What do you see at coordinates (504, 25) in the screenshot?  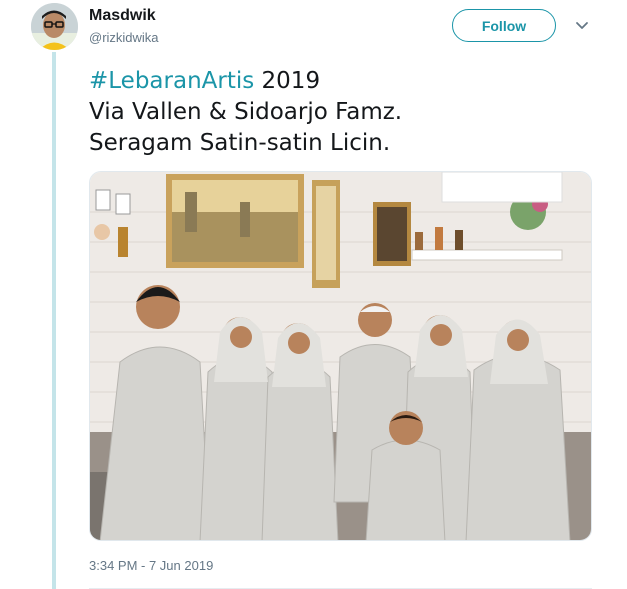 I see `follow-button: Follow` at bounding box center [504, 25].